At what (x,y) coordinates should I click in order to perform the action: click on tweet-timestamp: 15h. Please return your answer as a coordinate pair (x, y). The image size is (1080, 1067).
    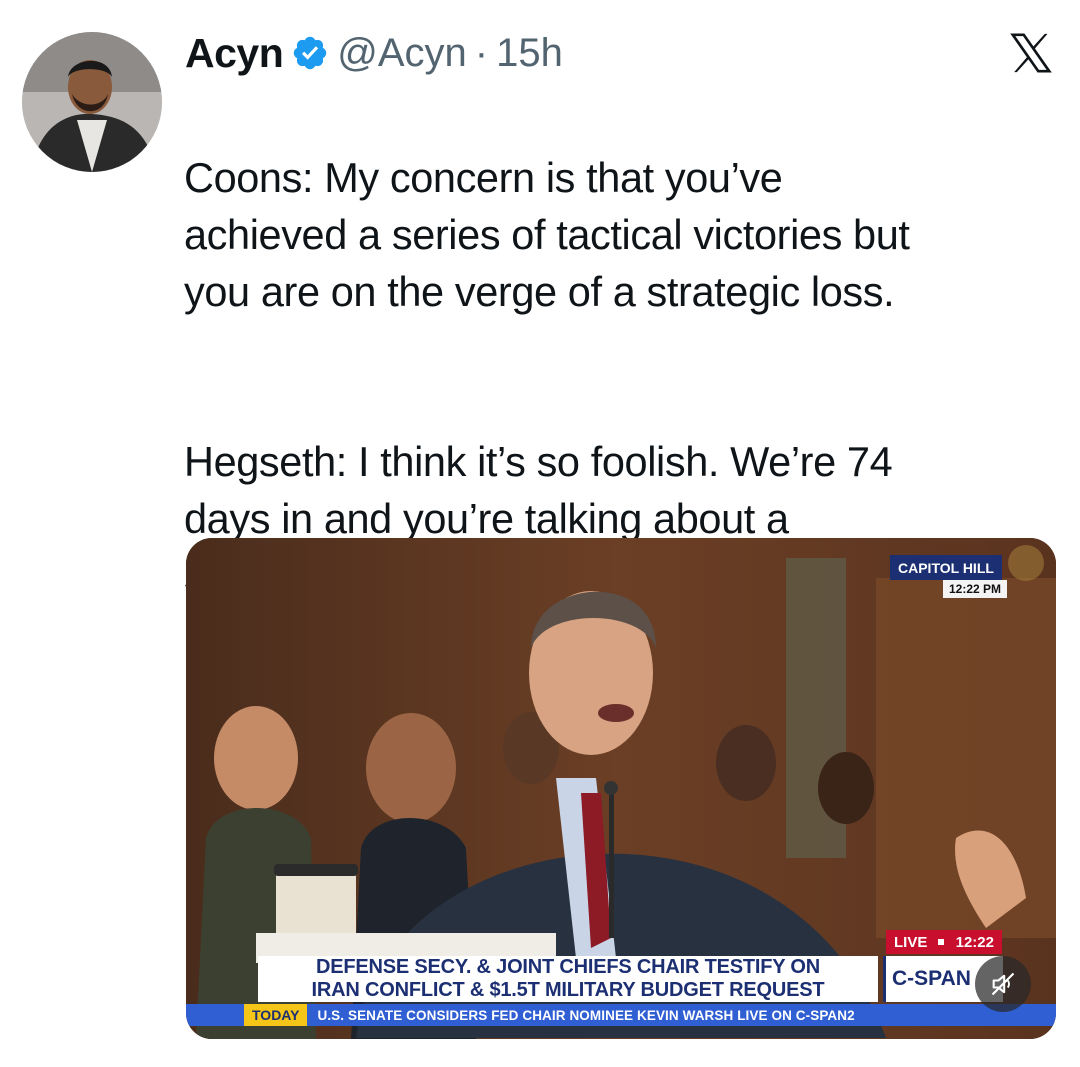
    Looking at the image, I should click on (529, 53).